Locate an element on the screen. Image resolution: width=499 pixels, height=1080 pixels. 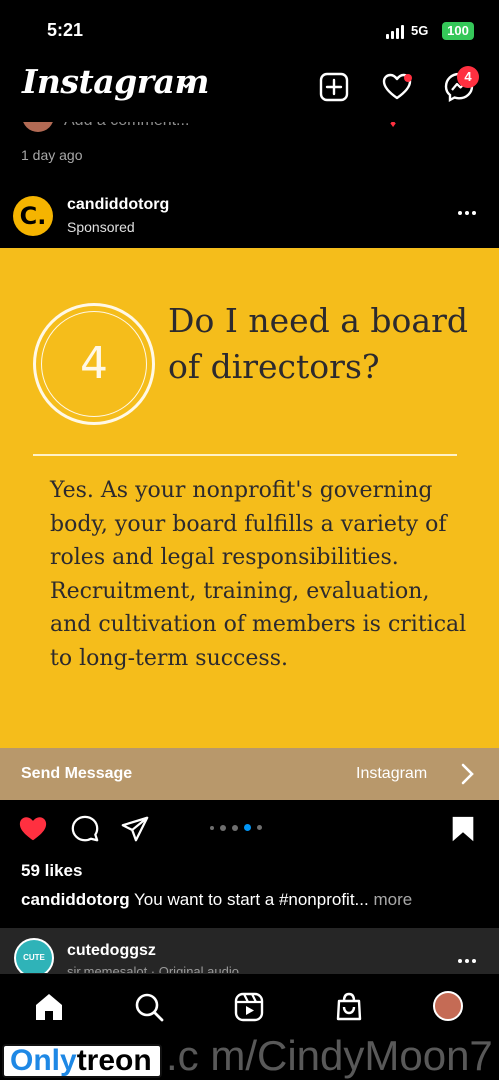
status-bar: 5:21 5G 100 is located at coordinates (249, 28).